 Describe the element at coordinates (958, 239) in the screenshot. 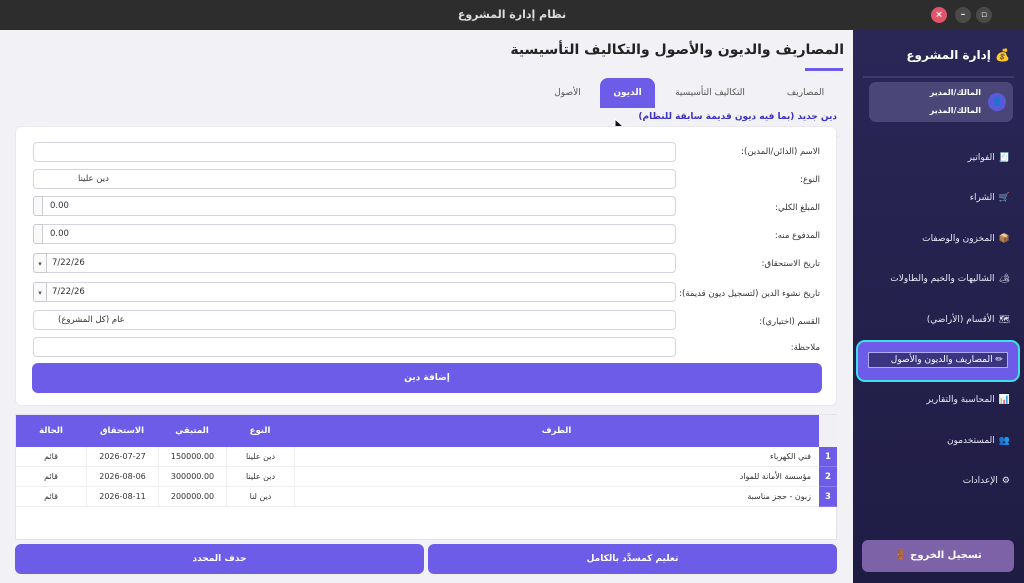

I see `sidebar-item-label: المخزون والوصفات` at that location.